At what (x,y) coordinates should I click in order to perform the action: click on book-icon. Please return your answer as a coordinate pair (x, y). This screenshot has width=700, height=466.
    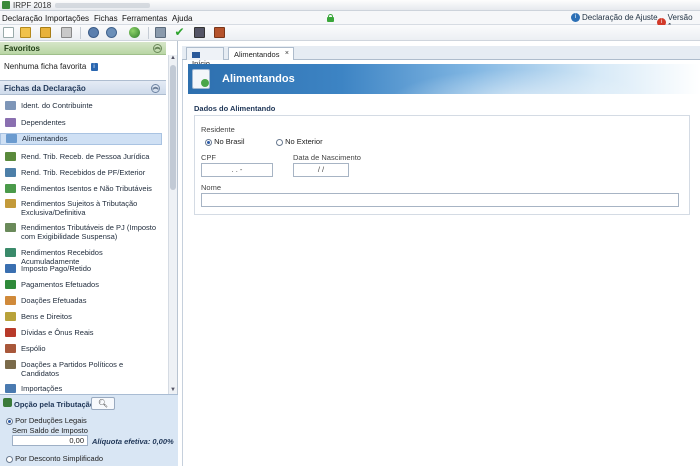
    Looking at the image, I should click on (219, 32).